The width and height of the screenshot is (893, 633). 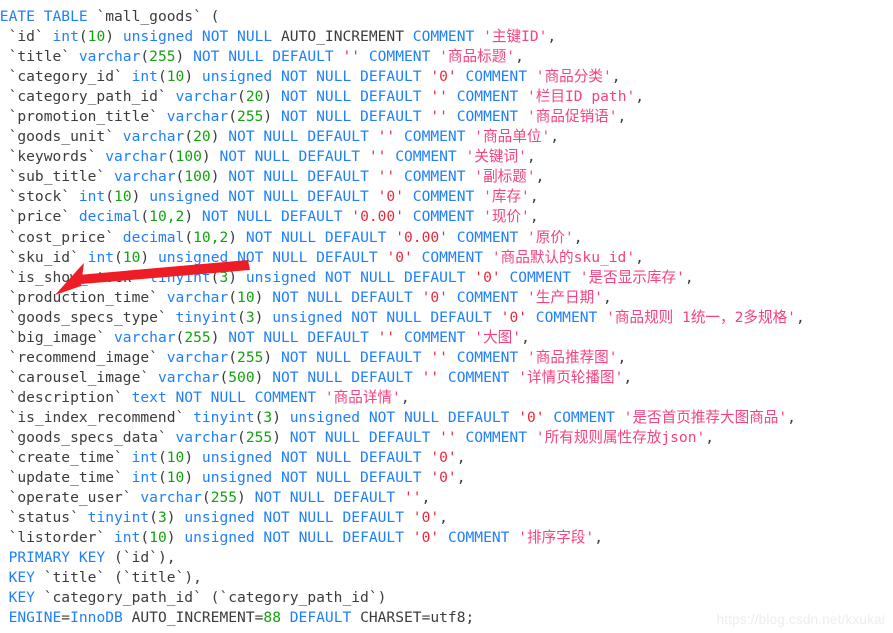 What do you see at coordinates (39, 217) in the screenshot?
I see `code-token: `price`` at bounding box center [39, 217].